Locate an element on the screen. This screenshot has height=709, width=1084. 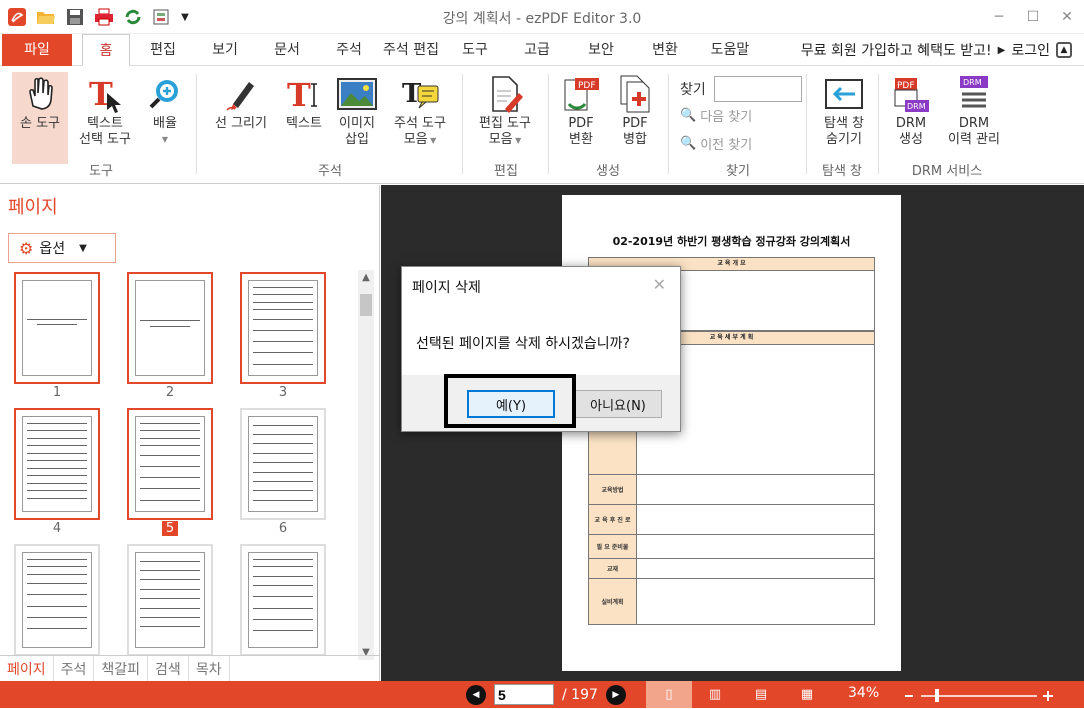
tab-security: 보안 is located at coordinates (601, 50).